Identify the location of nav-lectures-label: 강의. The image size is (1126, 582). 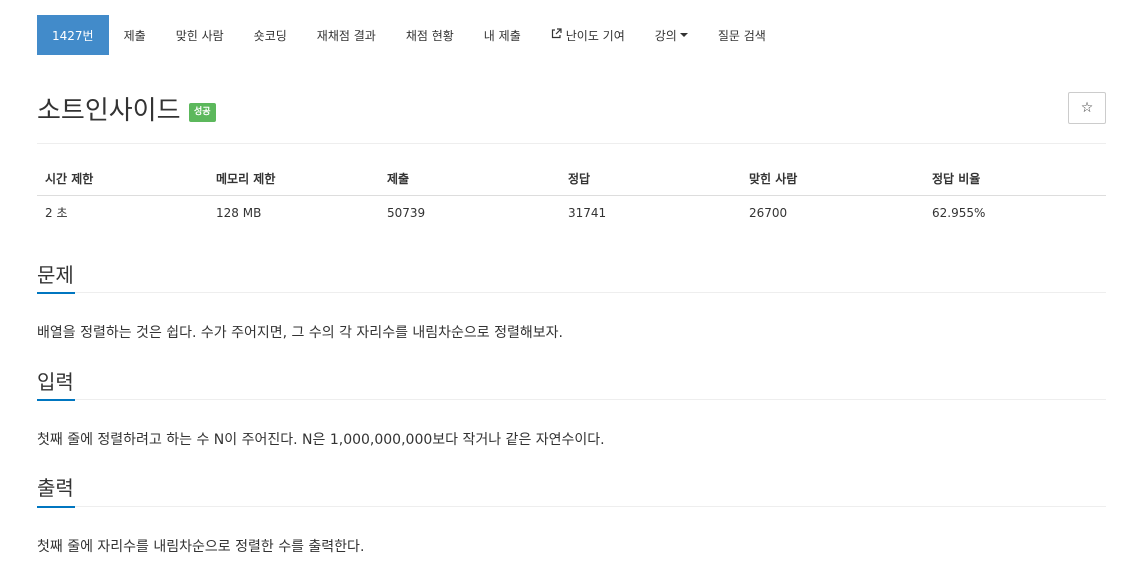
(665, 35).